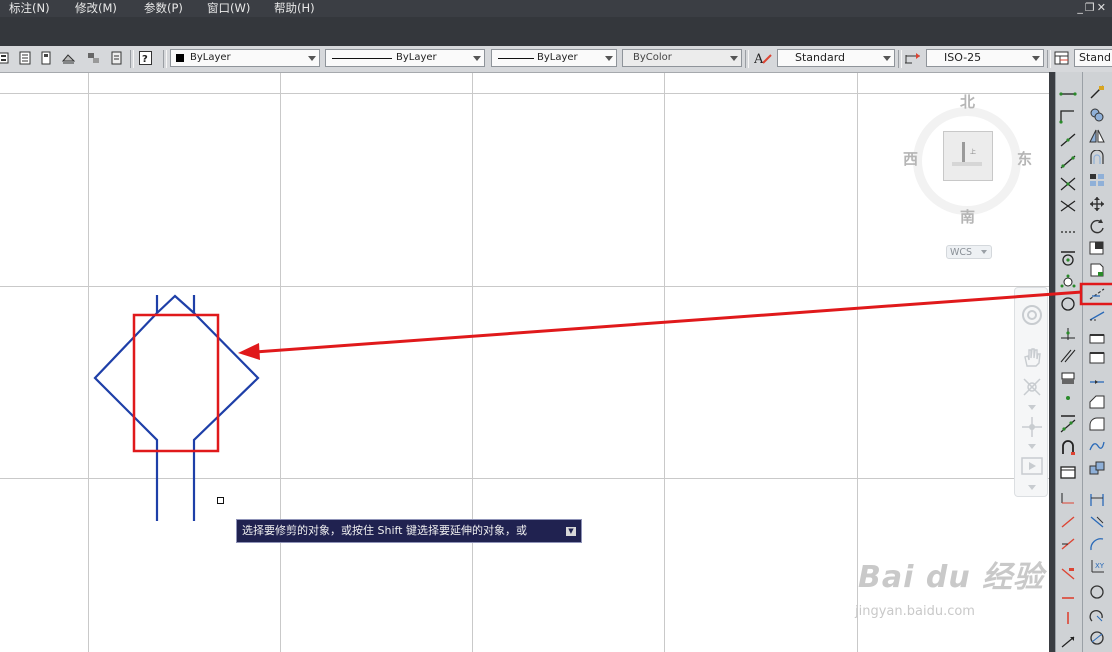  What do you see at coordinates (1068, 304) in the screenshot?
I see `circle-icon` at bounding box center [1068, 304].